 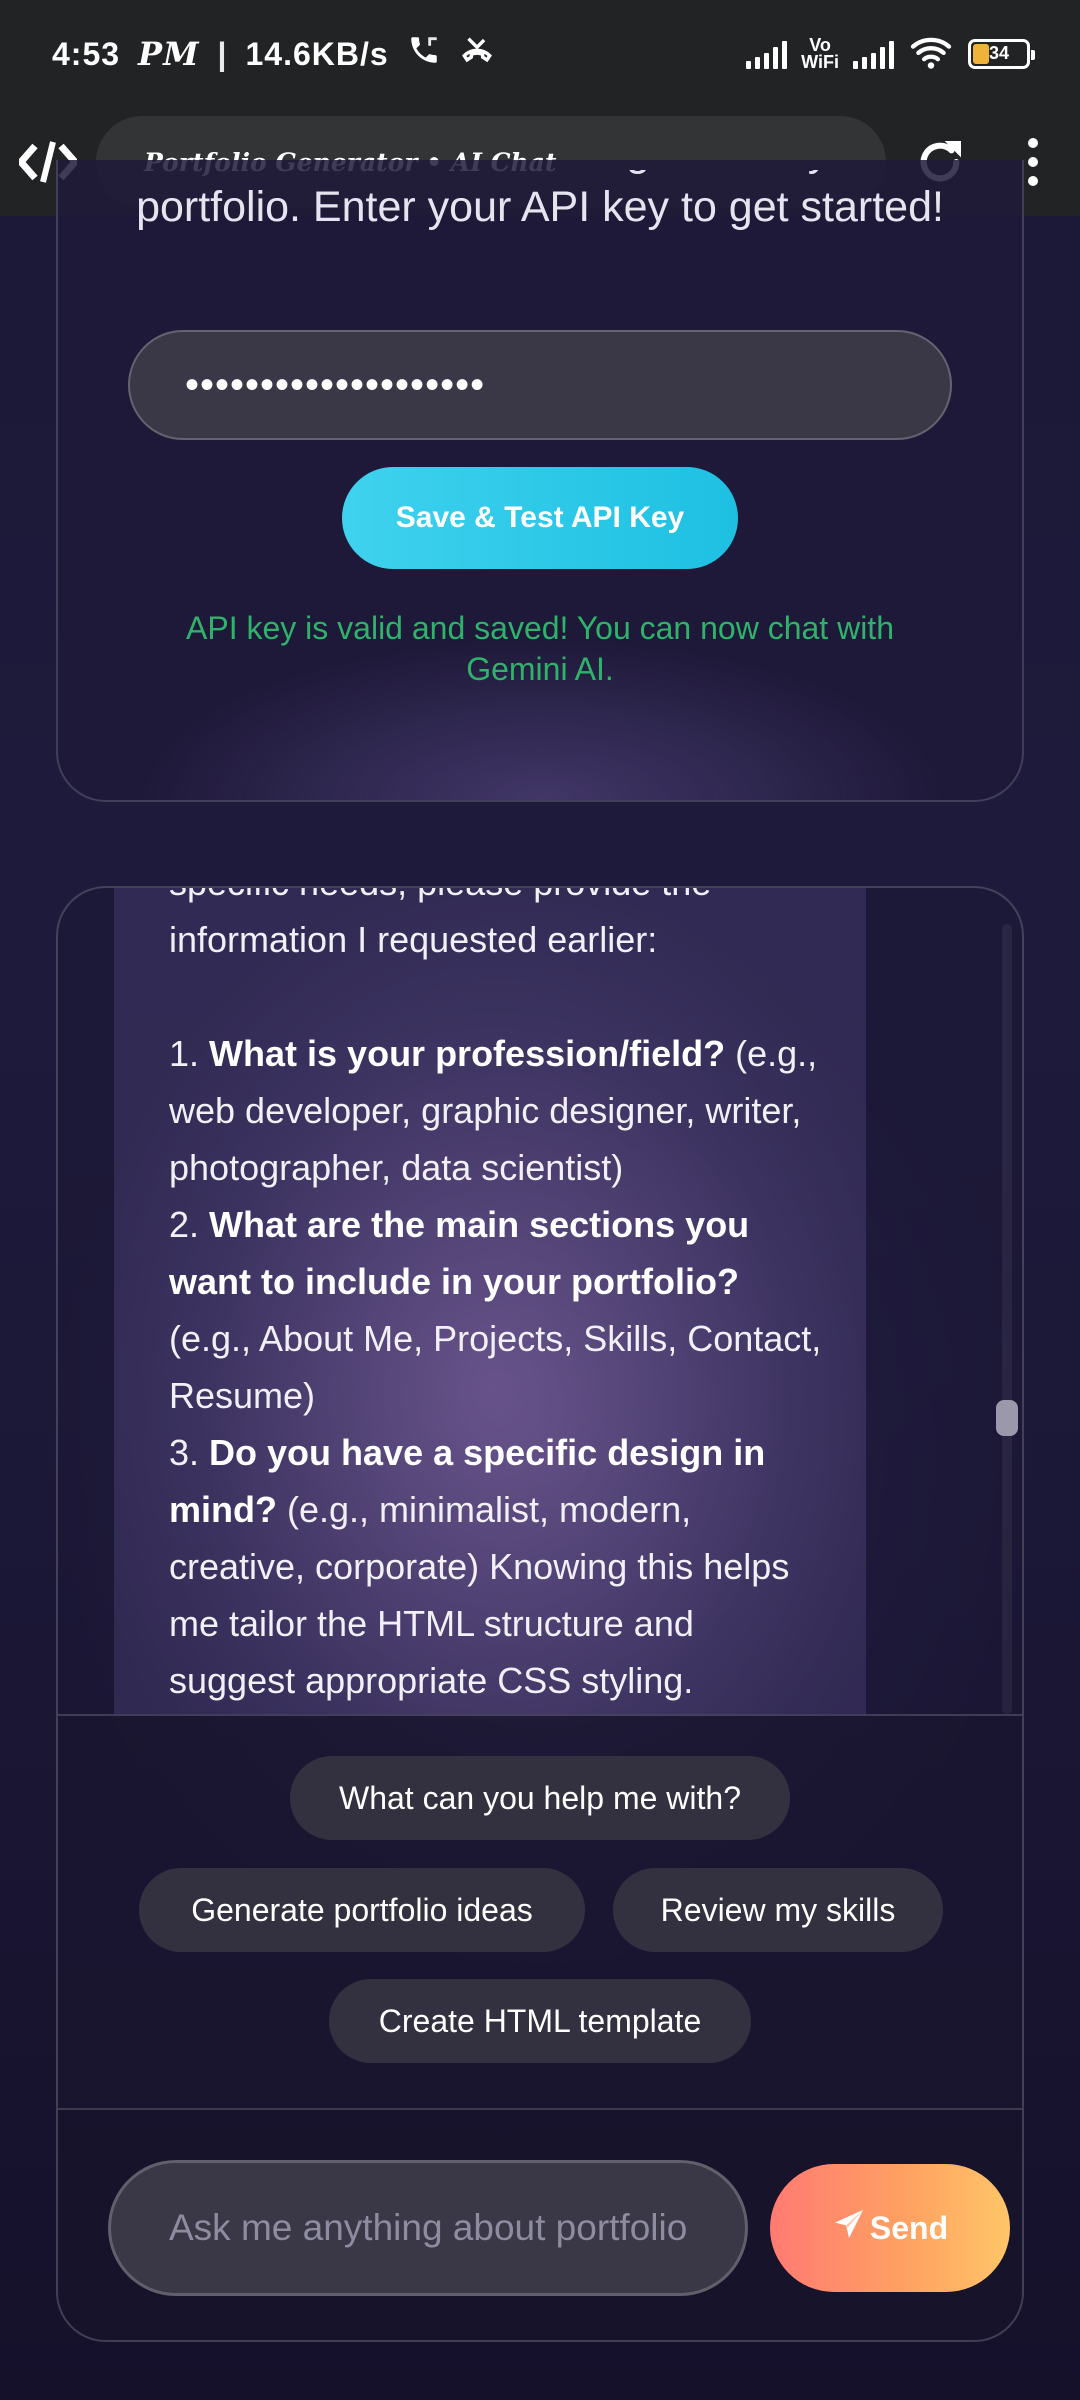 I want to click on wifi-icon, so click(x=931, y=54).